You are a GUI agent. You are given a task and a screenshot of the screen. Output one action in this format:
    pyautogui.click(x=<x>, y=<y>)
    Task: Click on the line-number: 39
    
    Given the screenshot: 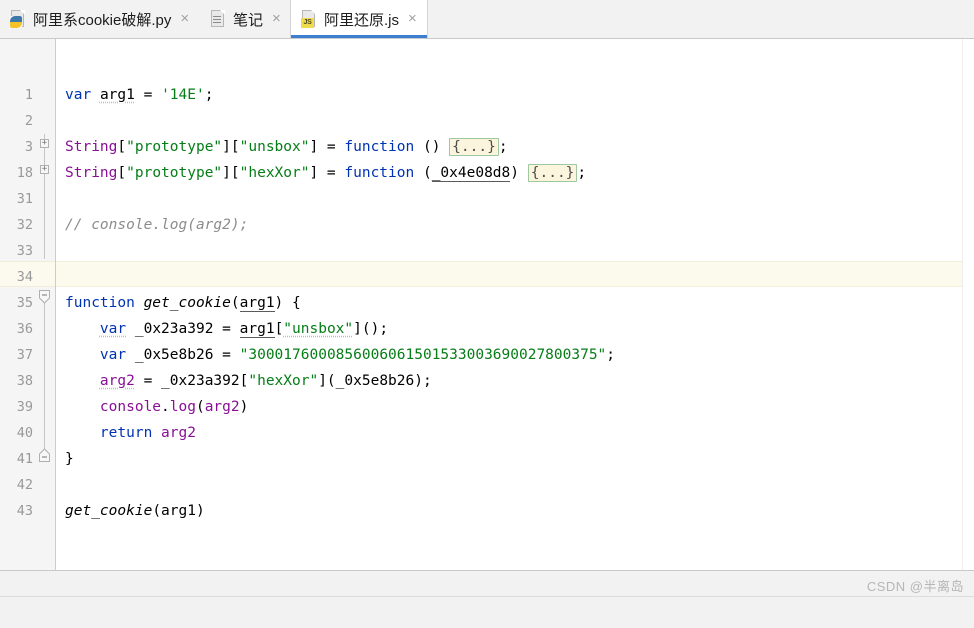 What is the action you would take?
    pyautogui.click(x=24, y=407)
    